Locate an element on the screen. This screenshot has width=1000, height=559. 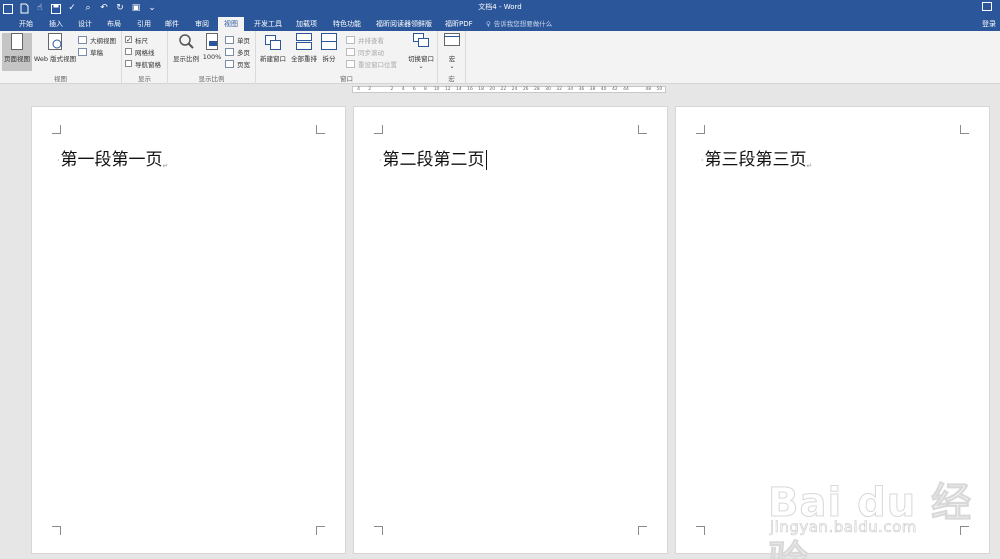
tab-design: 设计 is located at coordinates (85, 24).